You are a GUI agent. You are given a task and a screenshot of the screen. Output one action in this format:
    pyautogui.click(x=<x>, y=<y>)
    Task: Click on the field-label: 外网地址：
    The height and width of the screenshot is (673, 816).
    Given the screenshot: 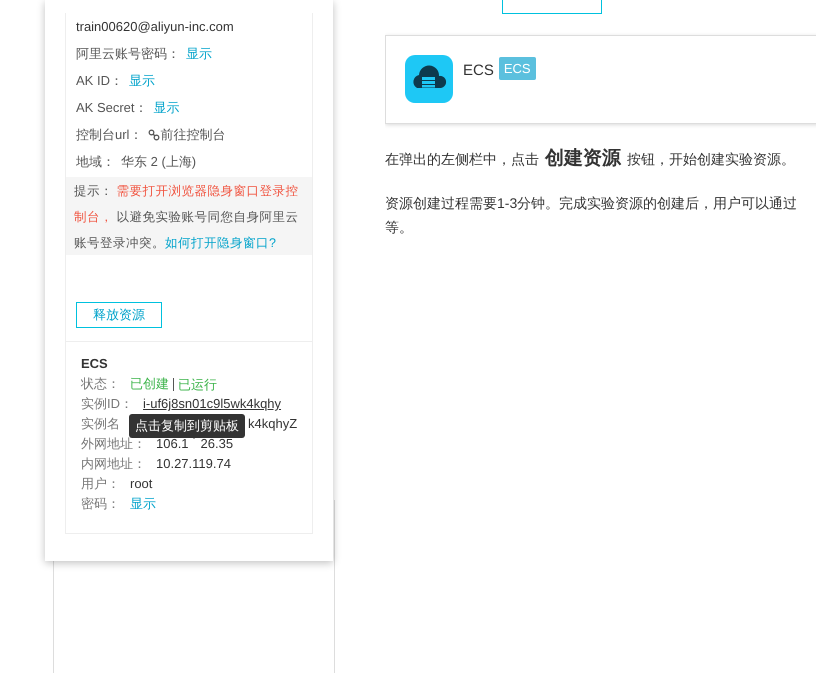 What is the action you would take?
    pyautogui.click(x=113, y=444)
    